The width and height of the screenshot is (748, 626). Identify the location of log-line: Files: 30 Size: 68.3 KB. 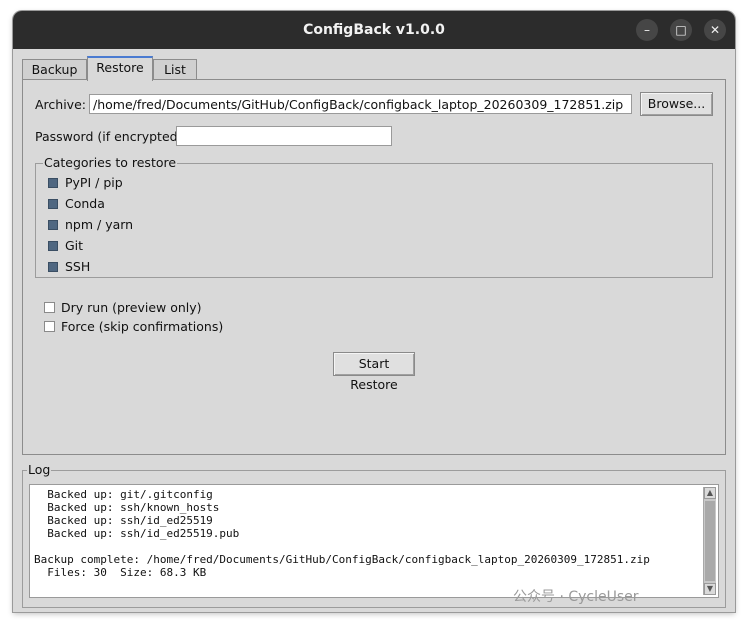
(120, 572).